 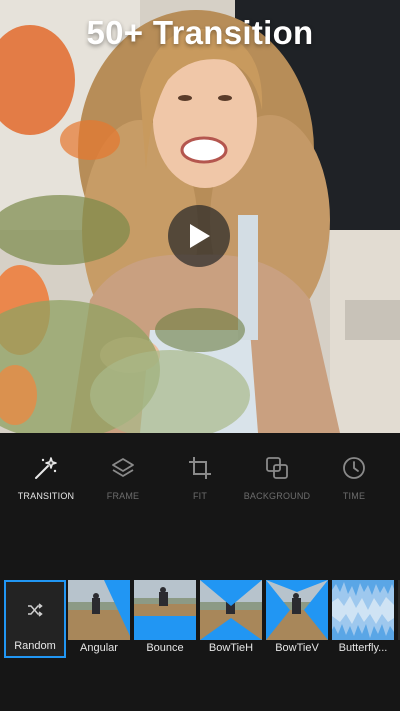 I want to click on transition-item-angular: Angular, so click(x=99, y=619).